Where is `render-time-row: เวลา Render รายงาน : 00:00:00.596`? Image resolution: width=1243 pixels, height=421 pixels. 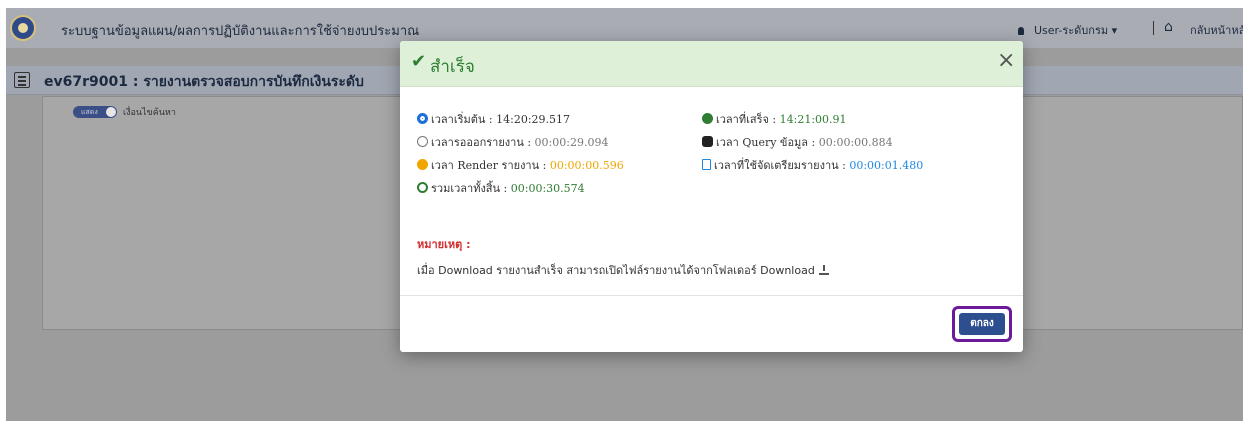
render-time-row: เวลา Render รายงาน : 00:00:00.596 is located at coordinates (520, 165).